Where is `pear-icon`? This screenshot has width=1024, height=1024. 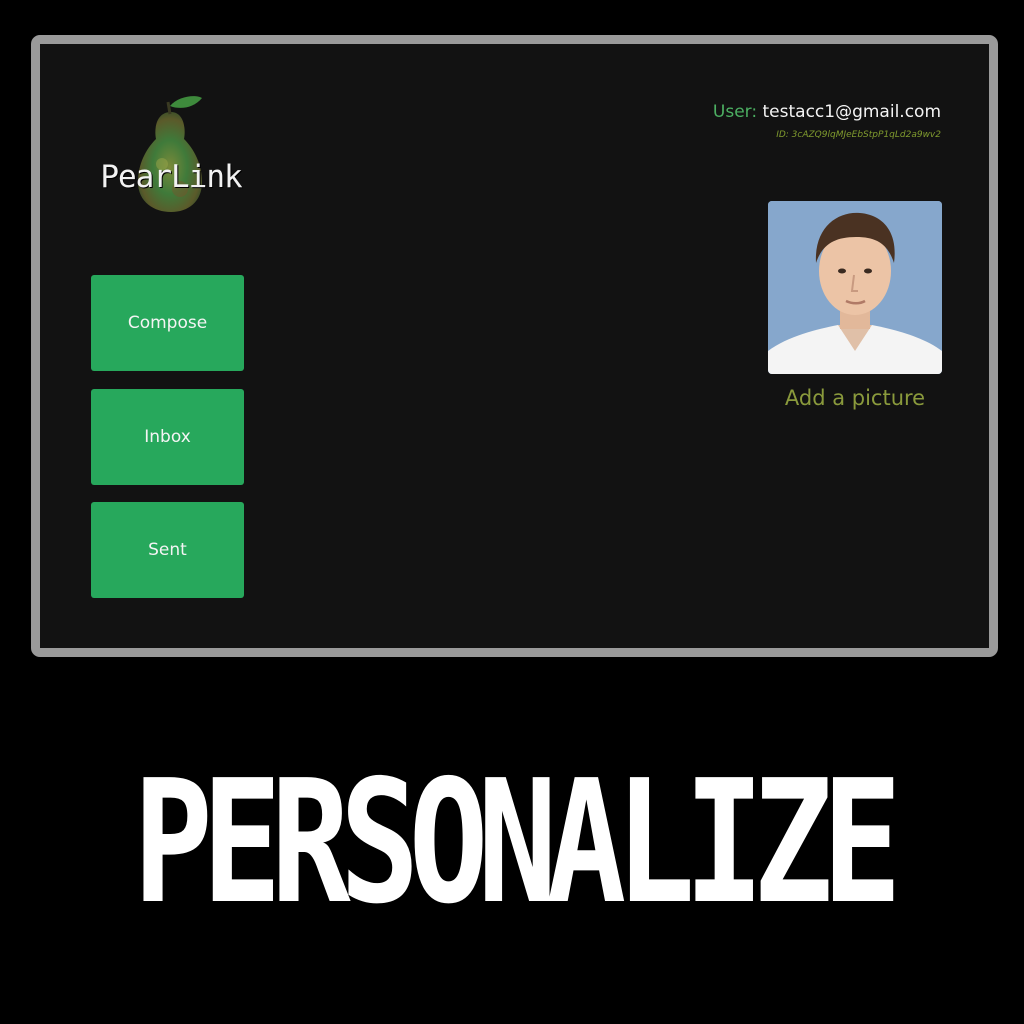
pear-icon is located at coordinates (170, 154).